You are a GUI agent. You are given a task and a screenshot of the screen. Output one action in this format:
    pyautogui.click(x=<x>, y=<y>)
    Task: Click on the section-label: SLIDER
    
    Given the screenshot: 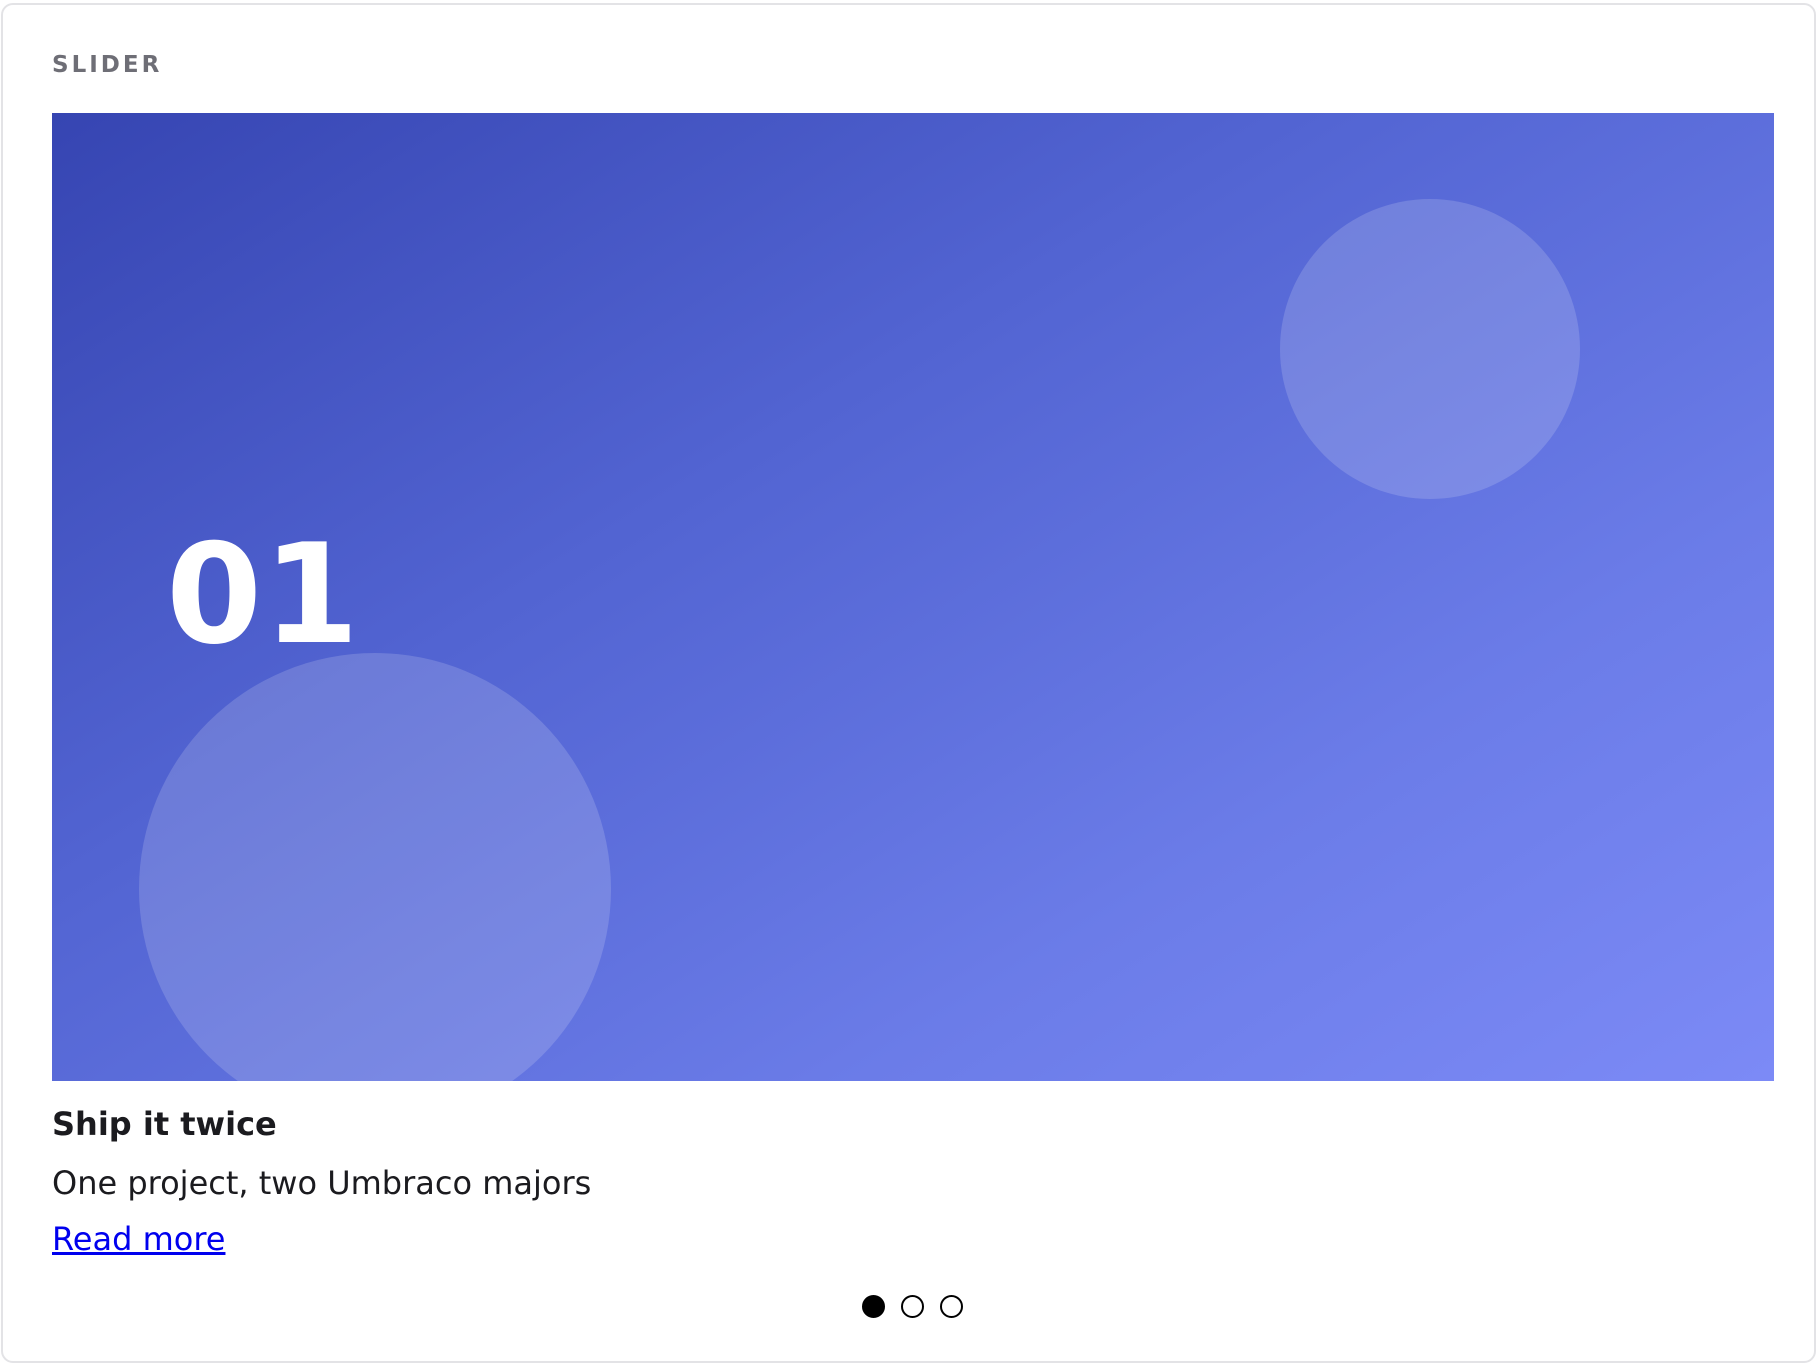 What is the action you would take?
    pyautogui.click(x=107, y=65)
    